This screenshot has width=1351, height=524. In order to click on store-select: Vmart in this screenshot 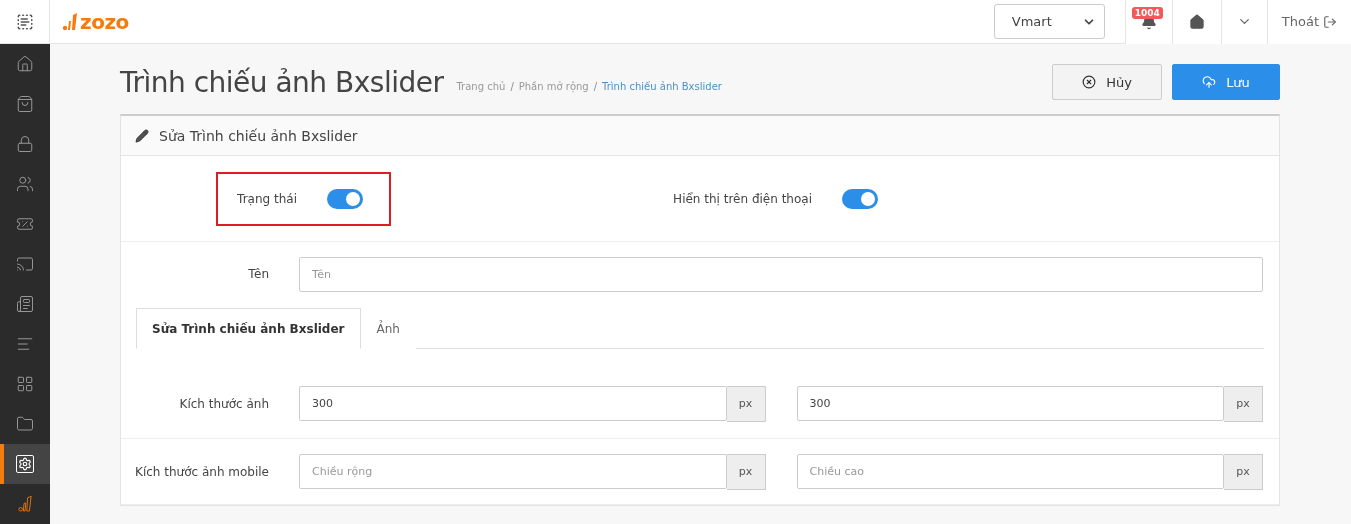, I will do `click(1049, 21)`.